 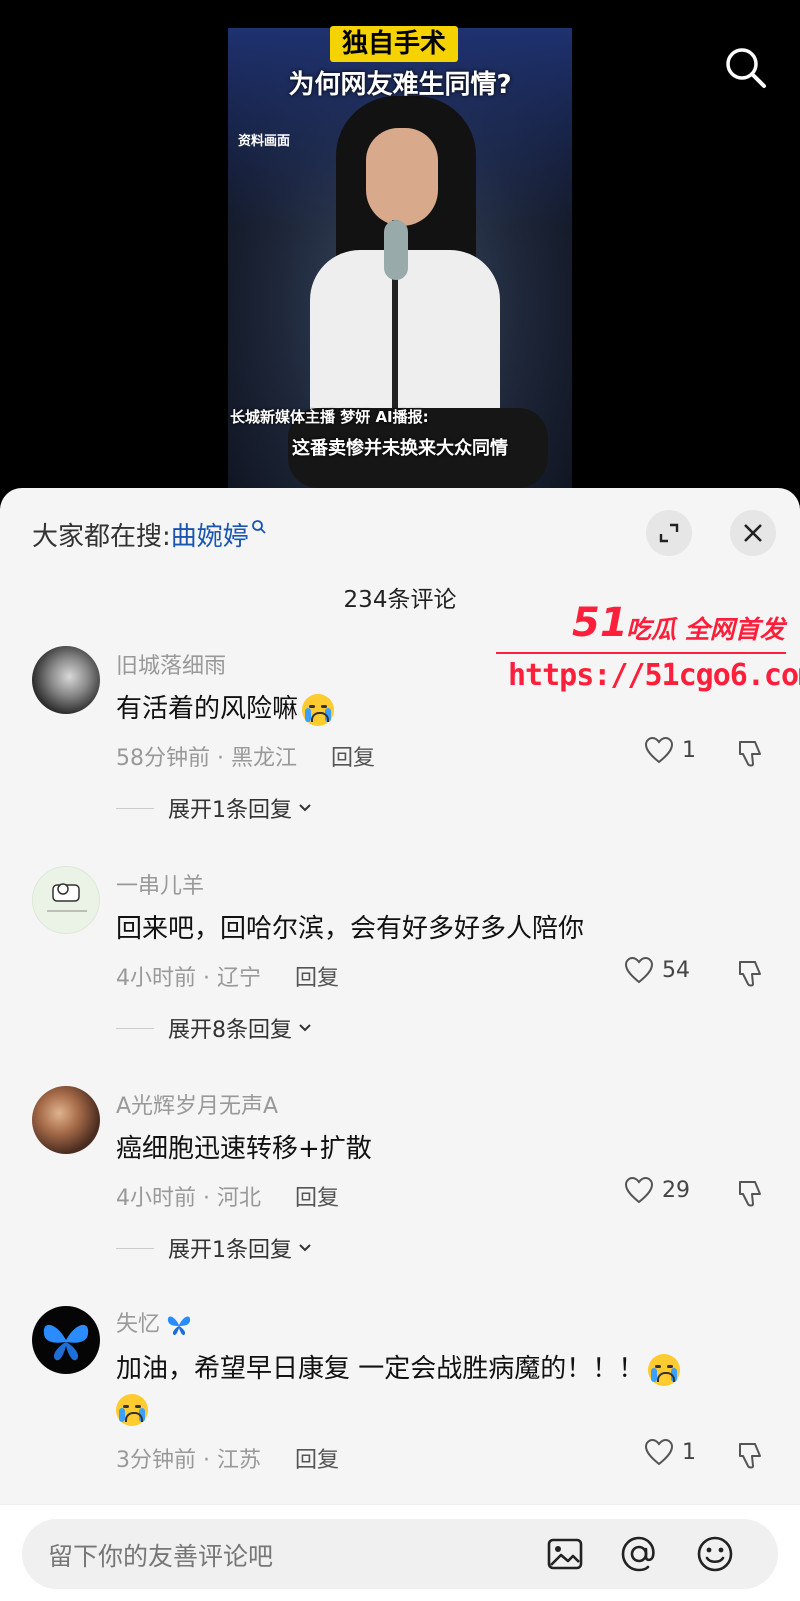 I want to click on comment-text: 加油，希望早日康复 一定会战胜病魔的！！！, so click(x=398, y=1367).